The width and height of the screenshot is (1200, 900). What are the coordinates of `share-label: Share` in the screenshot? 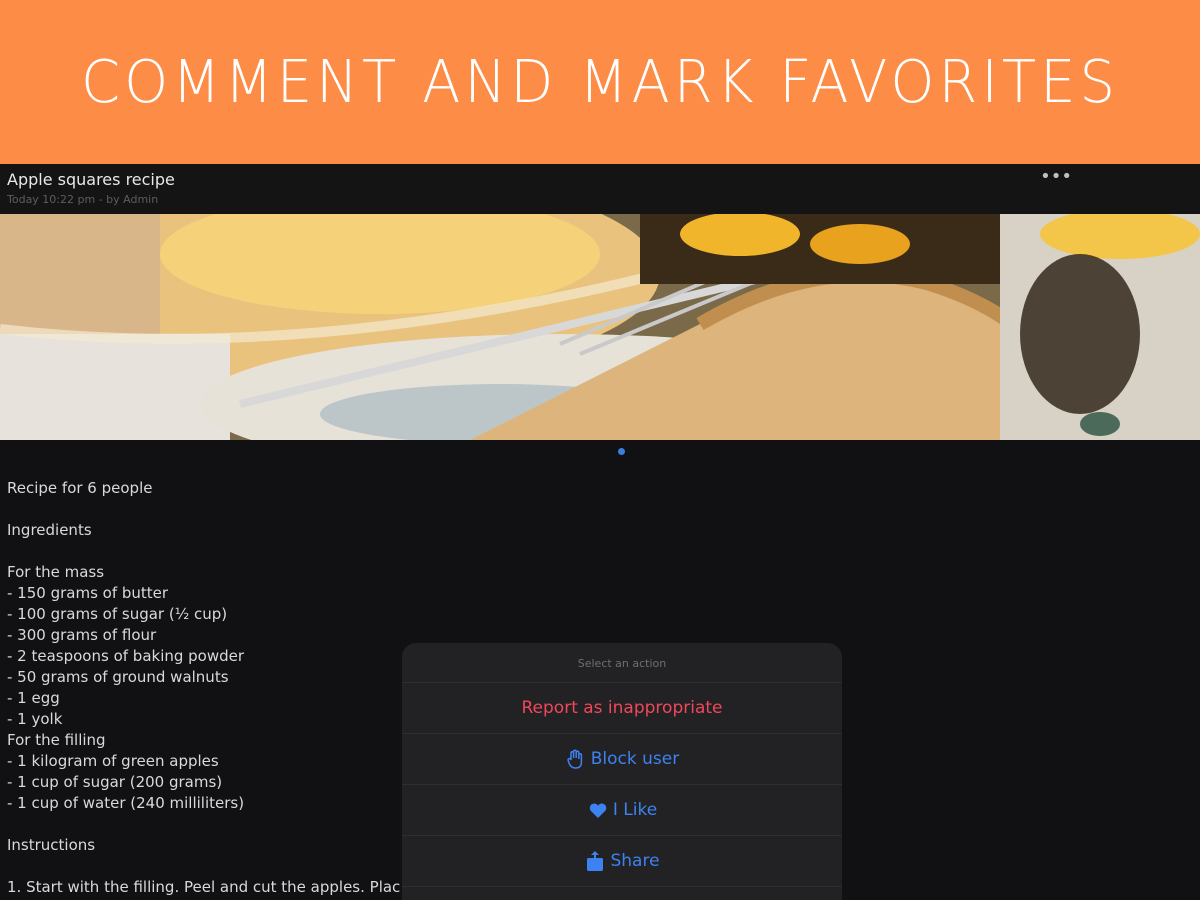 It's located at (635, 861).